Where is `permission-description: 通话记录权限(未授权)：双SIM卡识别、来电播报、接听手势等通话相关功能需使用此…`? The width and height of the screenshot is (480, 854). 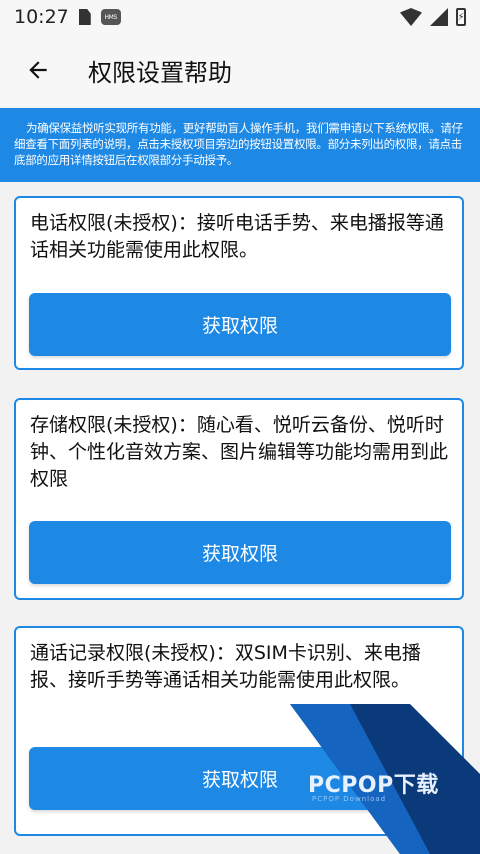 permission-description: 通话记录权限(未授权)：双SIM卡识别、来电播报、接听手势等通话相关功能需使用此… is located at coordinates (225, 666).